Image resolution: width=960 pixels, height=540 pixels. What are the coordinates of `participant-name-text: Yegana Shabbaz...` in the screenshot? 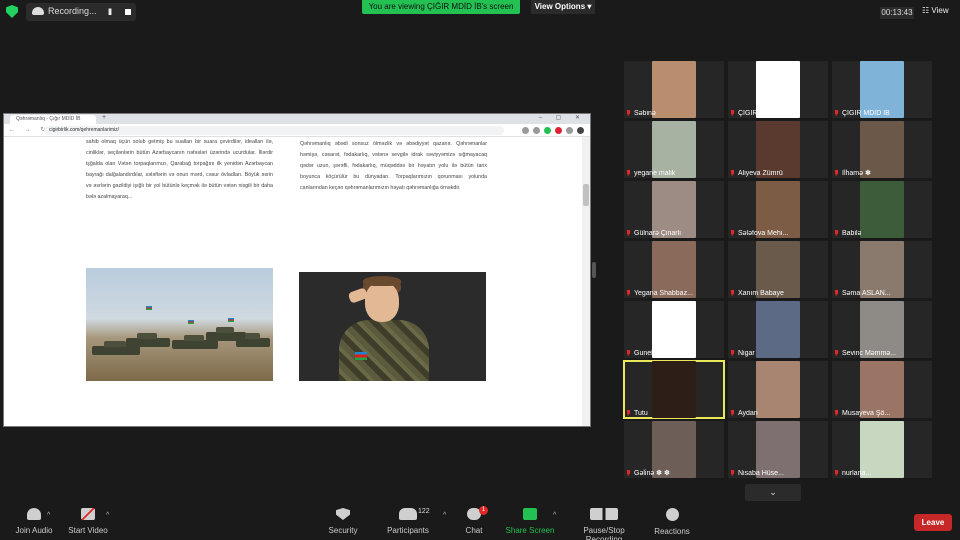 It's located at (663, 293).